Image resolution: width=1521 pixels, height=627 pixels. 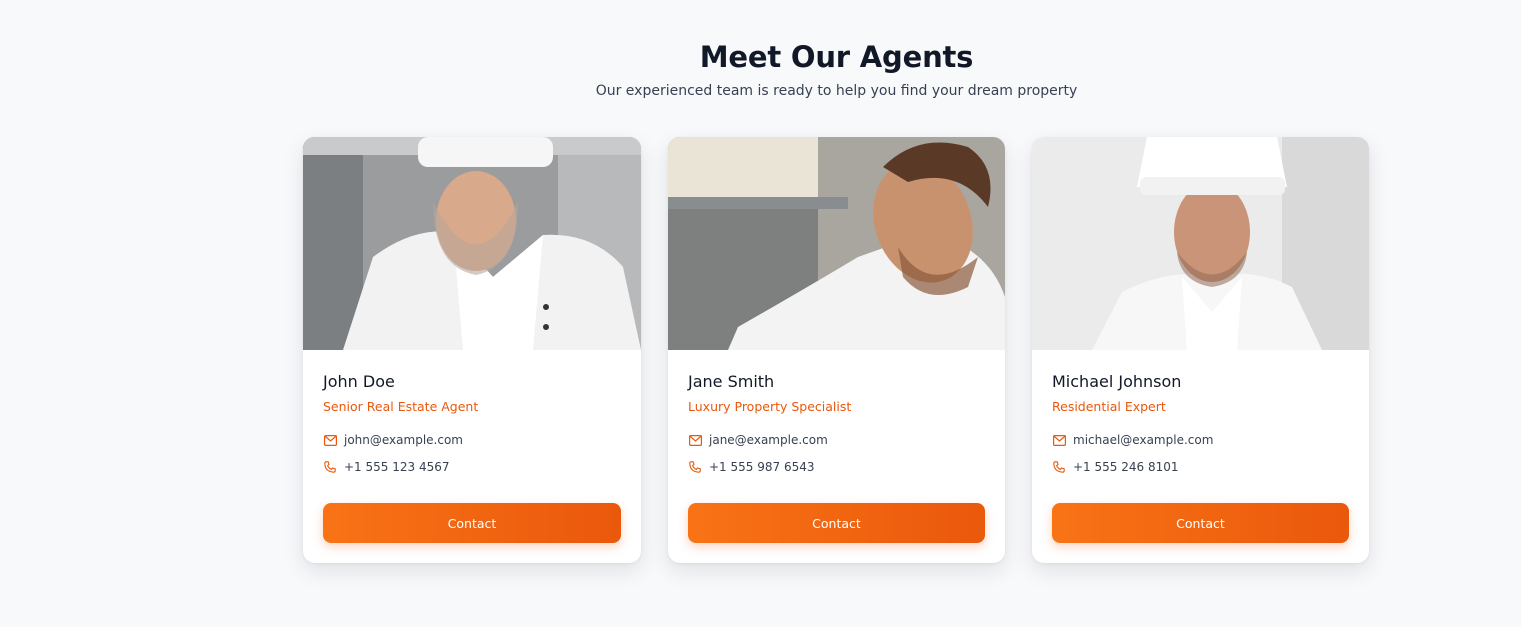 I want to click on agent-name: John Doe, so click(x=359, y=381).